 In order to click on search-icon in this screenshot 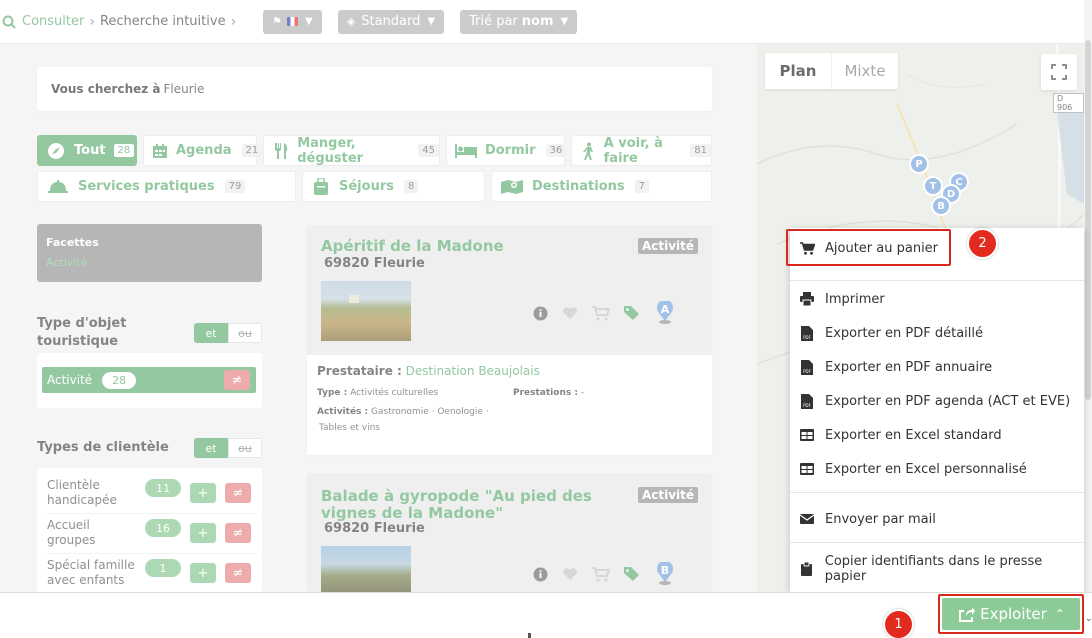, I will do `click(9, 22)`.